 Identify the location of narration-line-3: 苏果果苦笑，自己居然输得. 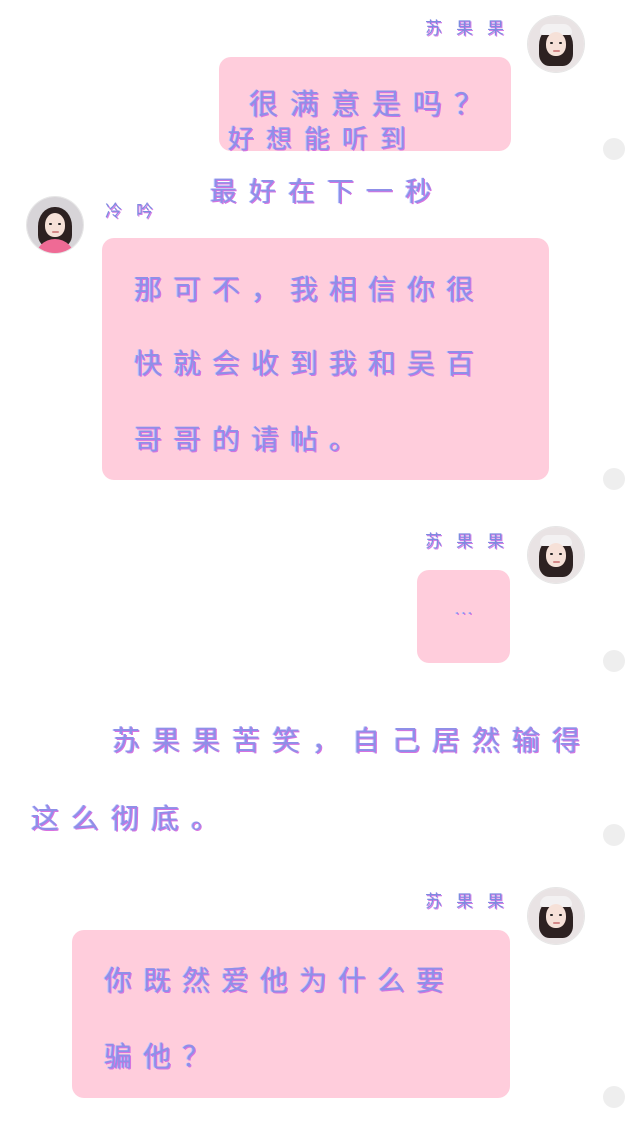
(352, 740).